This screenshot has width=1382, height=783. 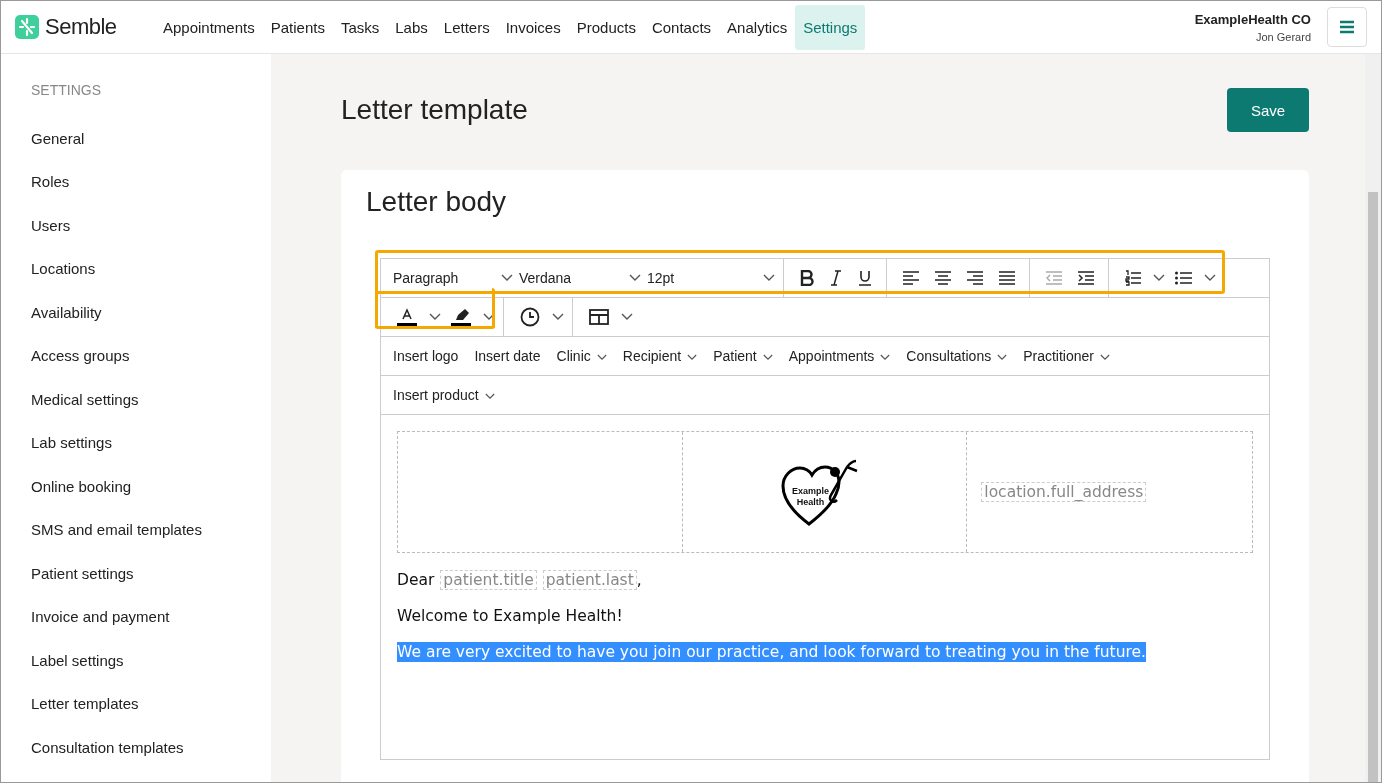 What do you see at coordinates (639, 580) in the screenshot?
I see `punctuation: ,` at bounding box center [639, 580].